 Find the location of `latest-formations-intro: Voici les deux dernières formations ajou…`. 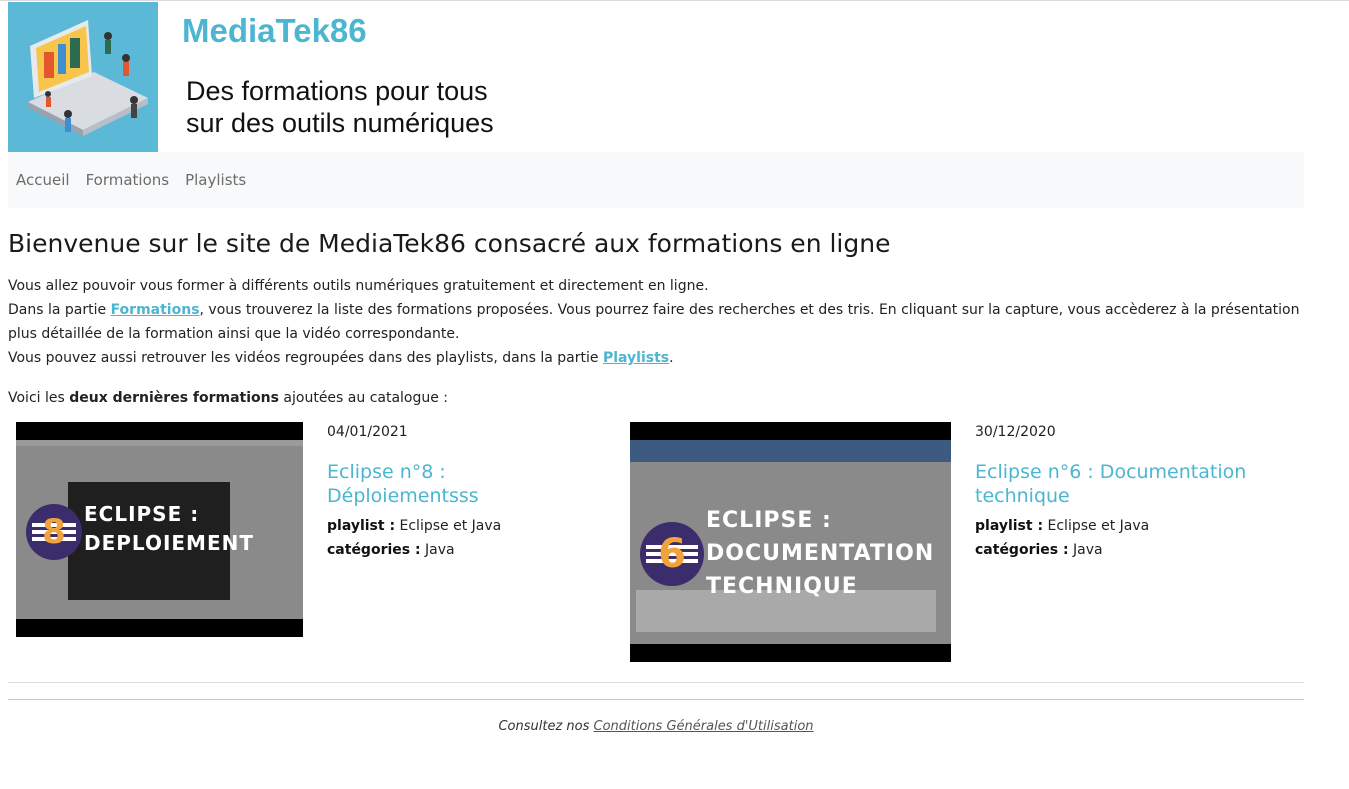

latest-formations-intro: Voici les deux dernières formations ajou… is located at coordinates (656, 398).